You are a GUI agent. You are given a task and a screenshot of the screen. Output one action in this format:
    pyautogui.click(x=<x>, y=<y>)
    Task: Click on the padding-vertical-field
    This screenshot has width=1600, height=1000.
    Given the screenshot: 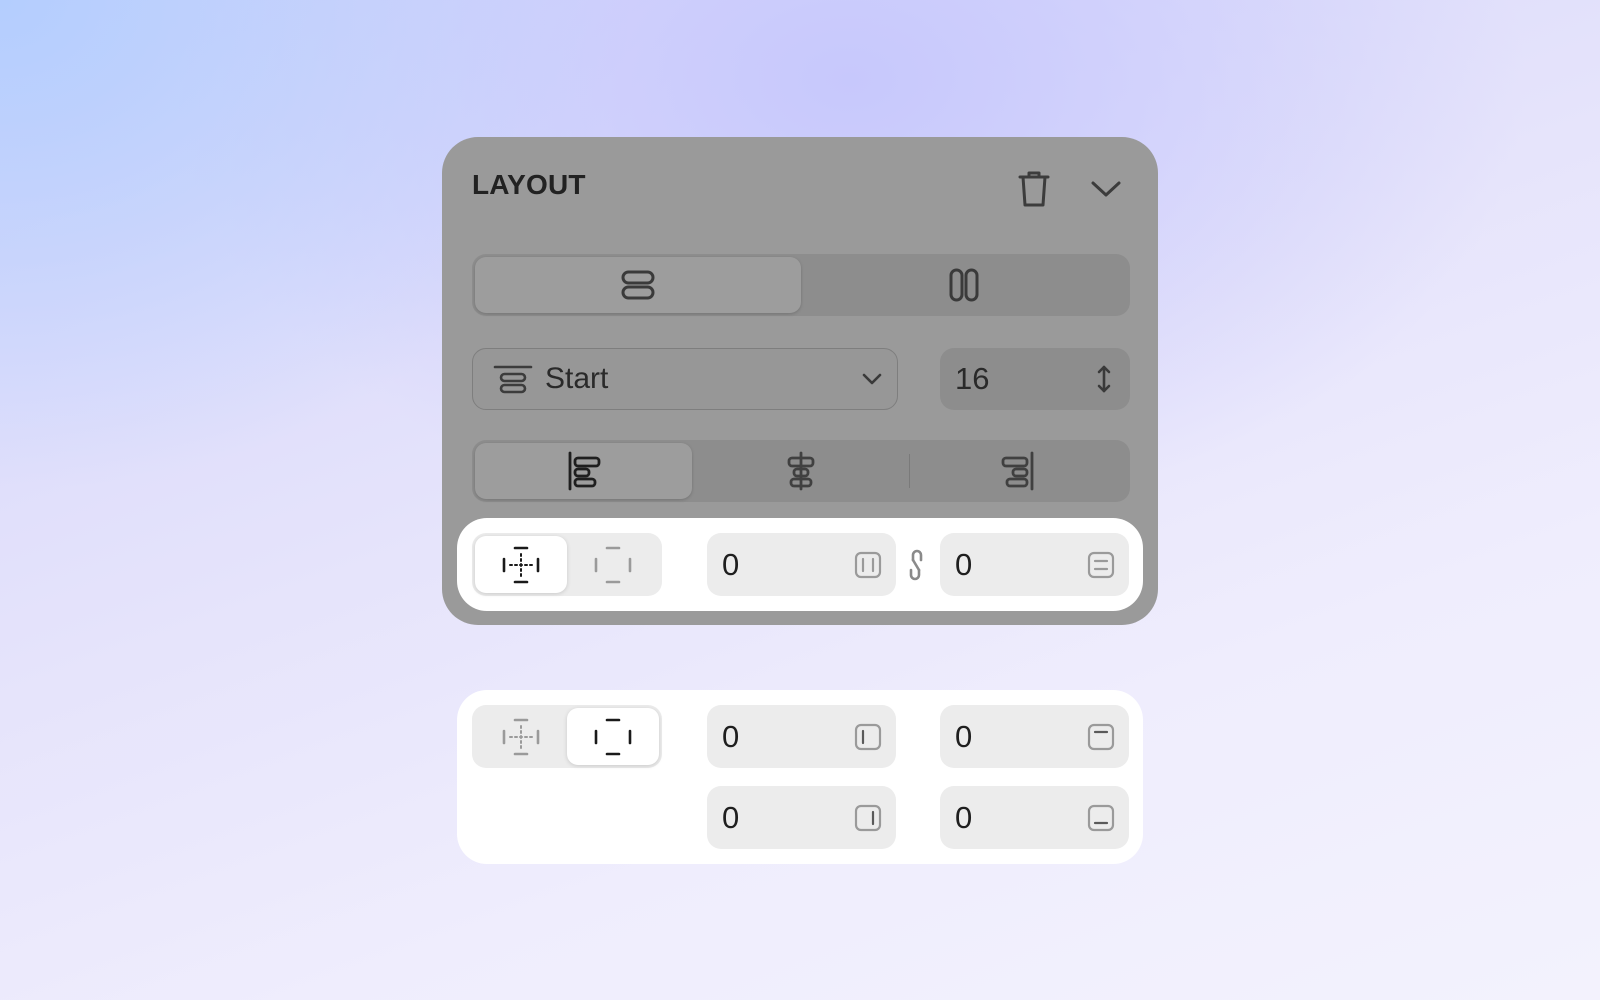 What is the action you would take?
    pyautogui.click(x=1034, y=564)
    